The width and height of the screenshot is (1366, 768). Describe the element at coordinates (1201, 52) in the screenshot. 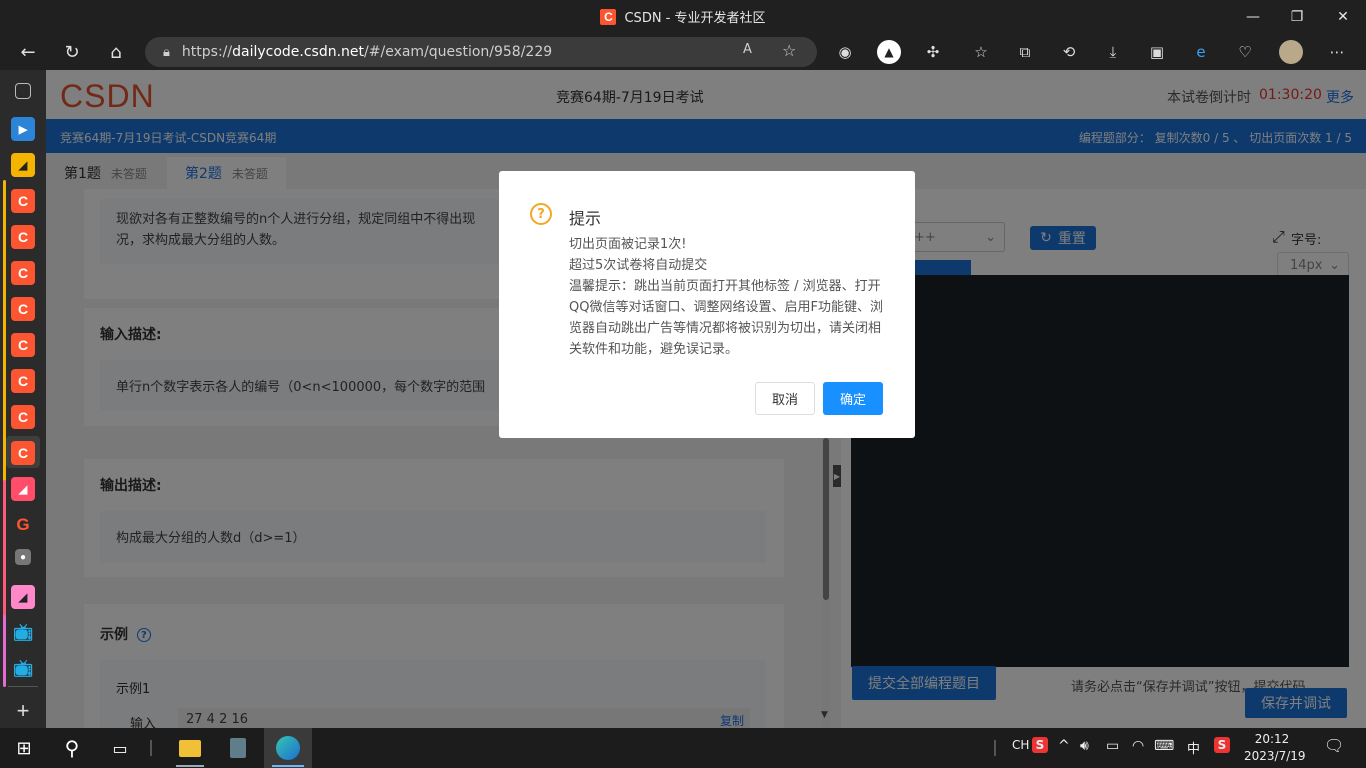

I see `ie-mode-icon: e` at that location.